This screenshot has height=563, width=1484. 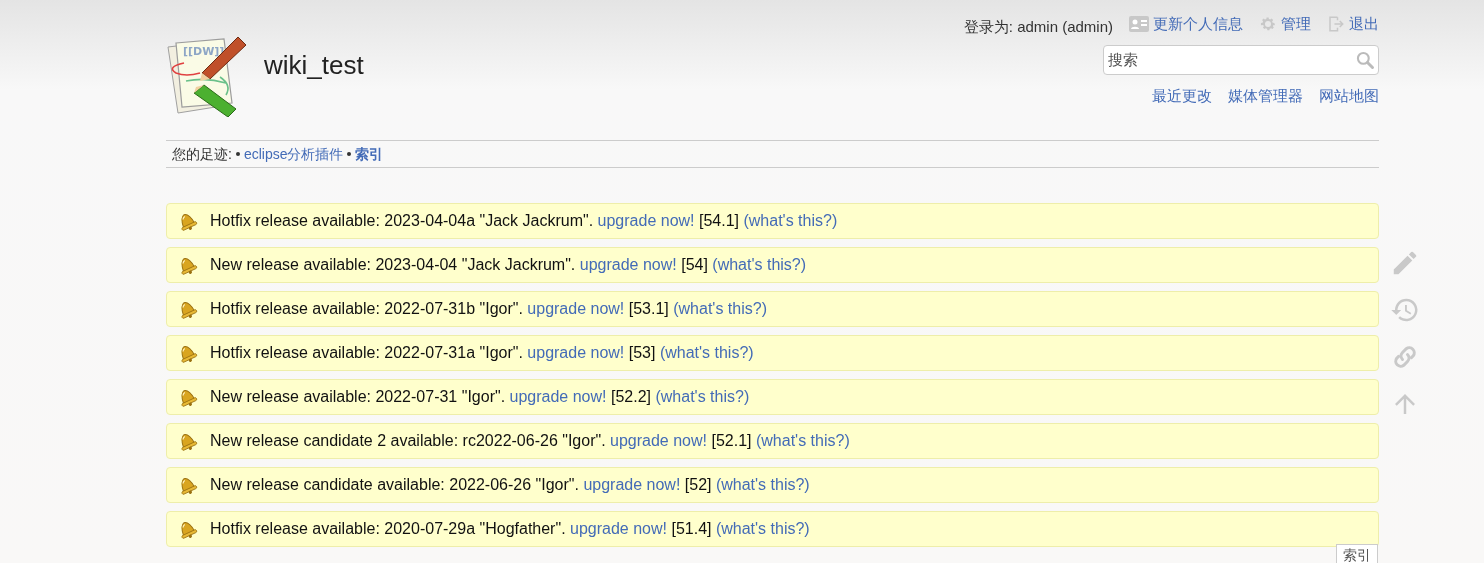 I want to click on version-number: [54], so click(x=694, y=264).